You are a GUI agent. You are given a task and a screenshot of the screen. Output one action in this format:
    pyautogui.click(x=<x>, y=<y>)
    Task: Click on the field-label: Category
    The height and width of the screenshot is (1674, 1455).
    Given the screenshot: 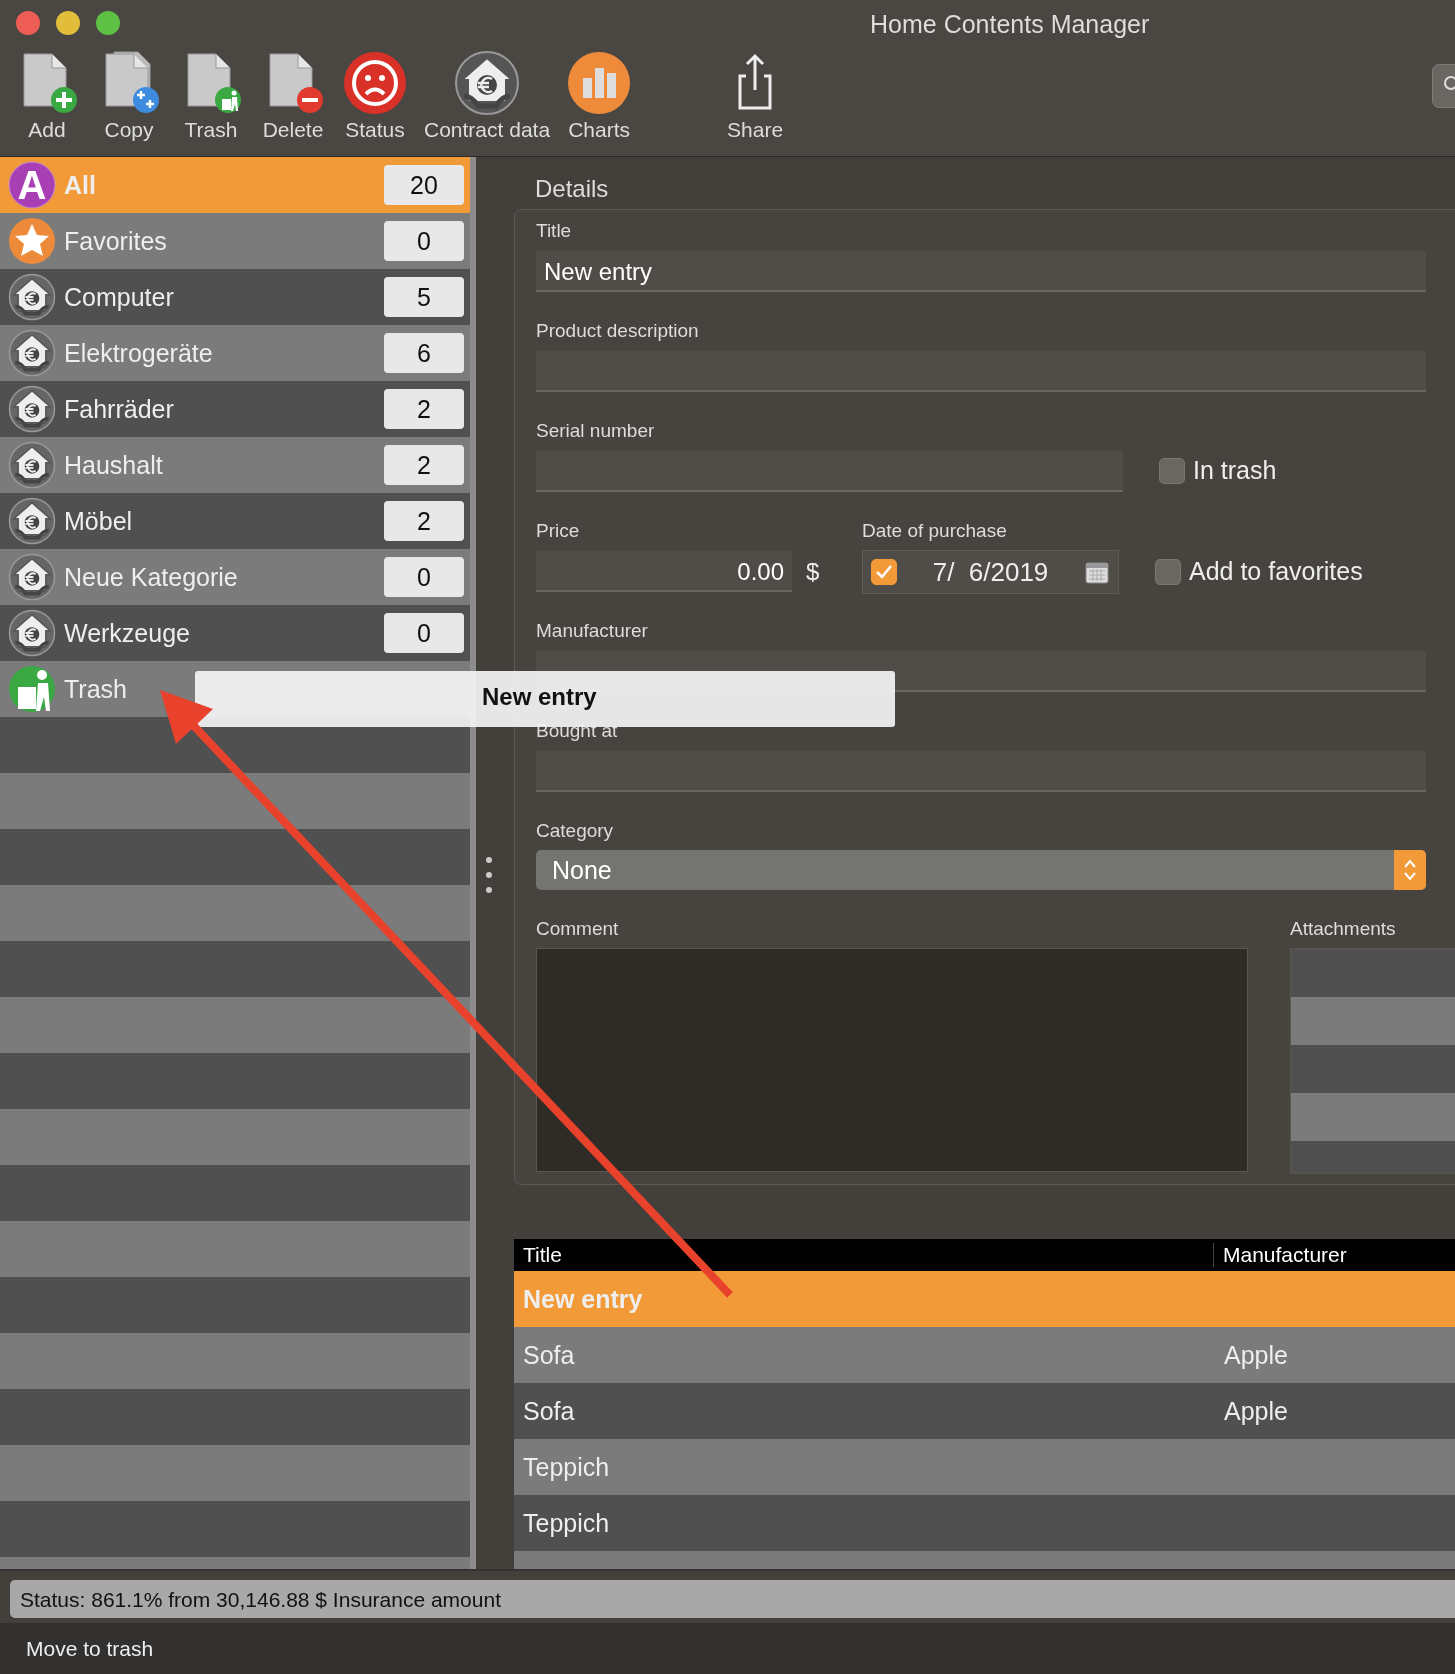 What is the action you would take?
    pyautogui.click(x=575, y=831)
    